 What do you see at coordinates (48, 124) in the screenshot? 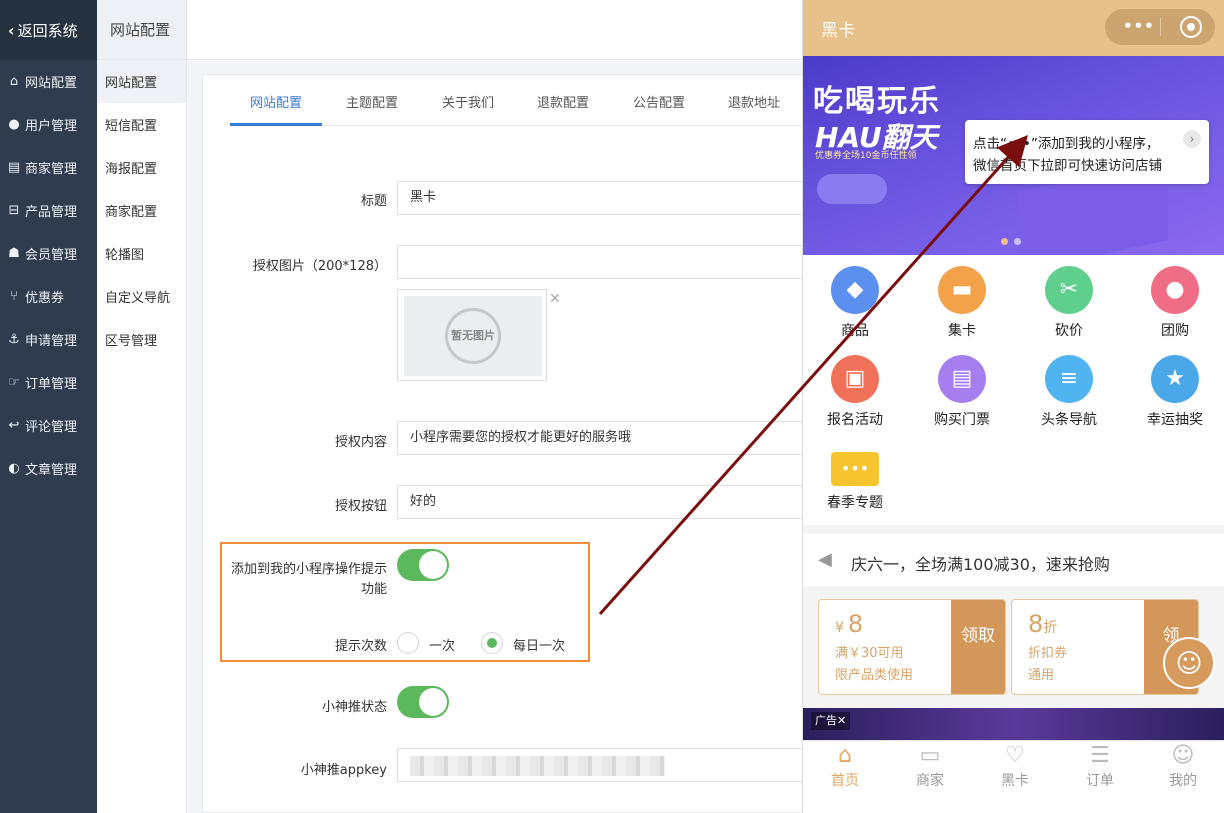
I see `sidebar-item-users: ● 用户管理` at bounding box center [48, 124].